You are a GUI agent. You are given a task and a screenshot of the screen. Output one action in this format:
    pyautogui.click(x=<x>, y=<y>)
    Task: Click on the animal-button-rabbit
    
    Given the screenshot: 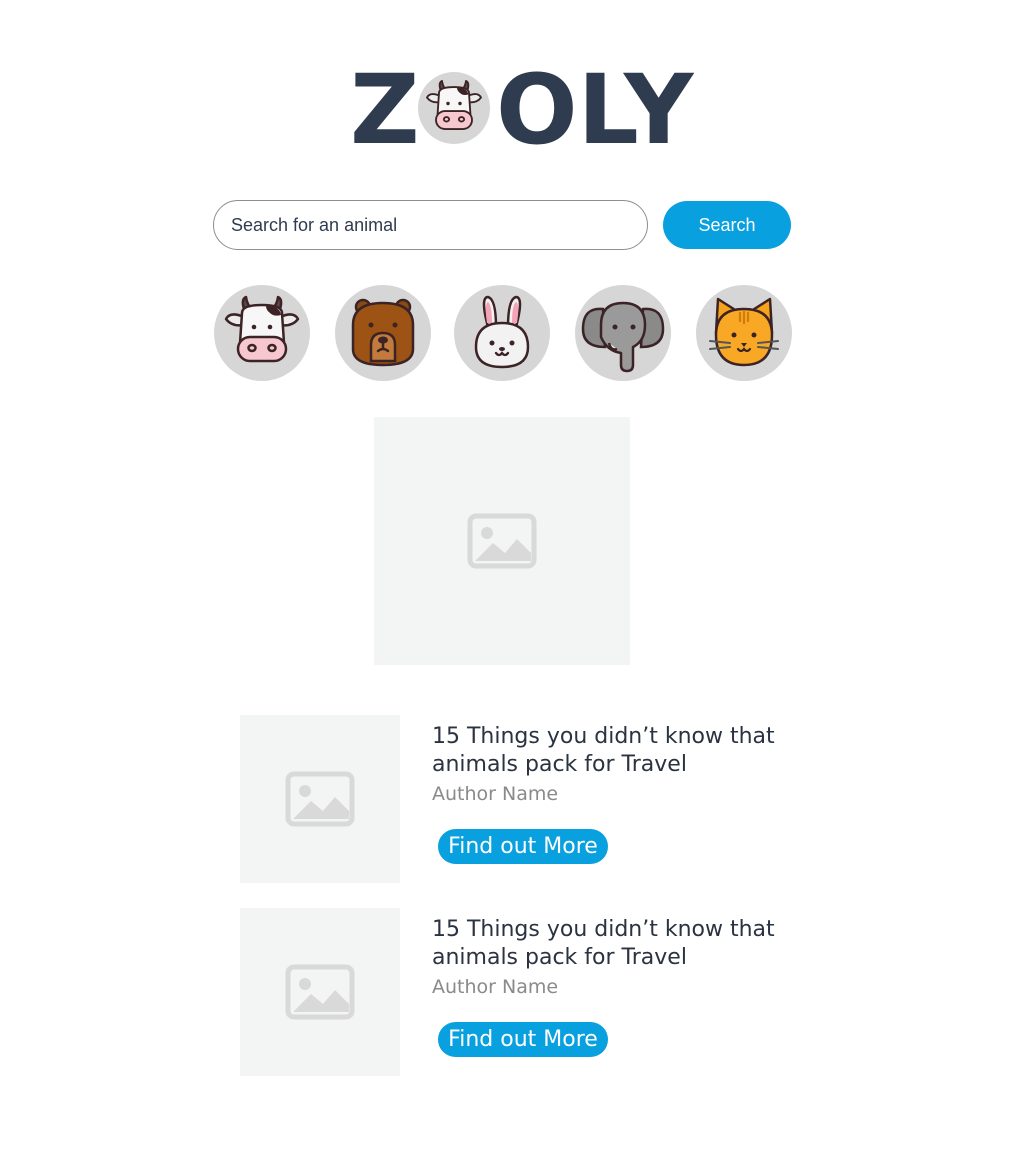 What is the action you would take?
    pyautogui.click(x=502, y=333)
    